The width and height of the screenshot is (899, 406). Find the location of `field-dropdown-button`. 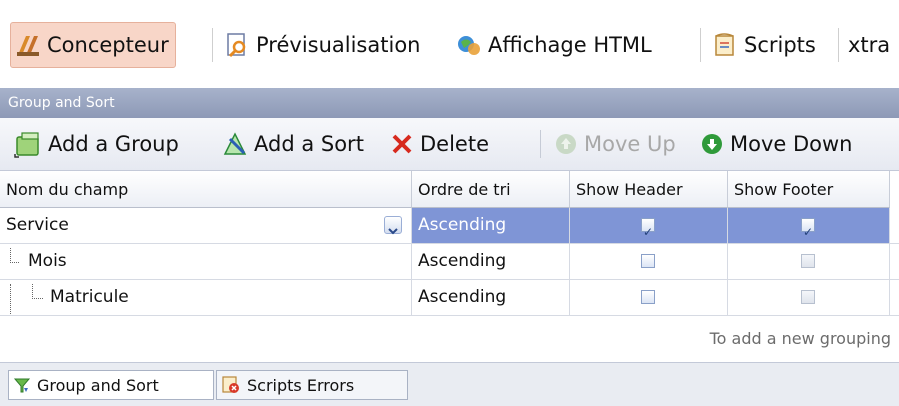

field-dropdown-button is located at coordinates (393, 225).